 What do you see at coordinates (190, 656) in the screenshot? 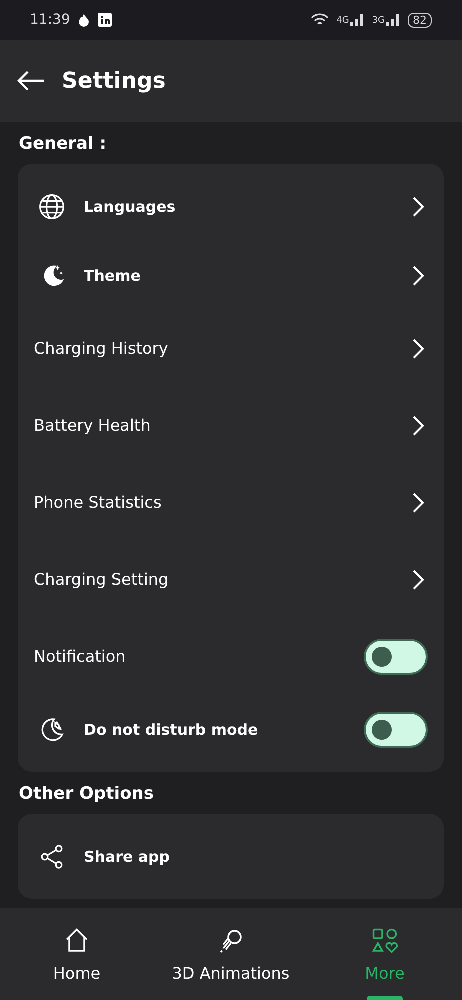
I see `setting-label: Notification` at bounding box center [190, 656].